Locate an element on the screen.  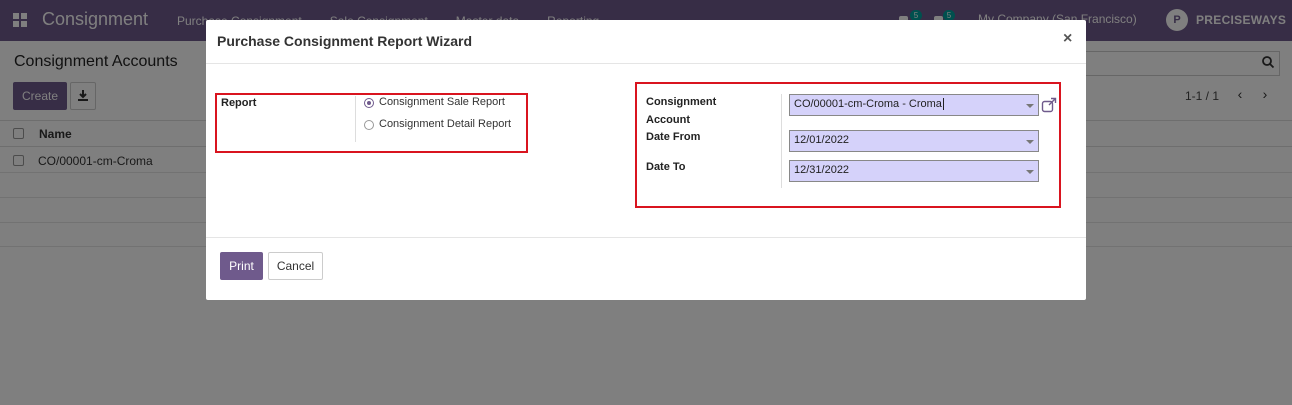
date-from-label: Date From is located at coordinates (673, 137).